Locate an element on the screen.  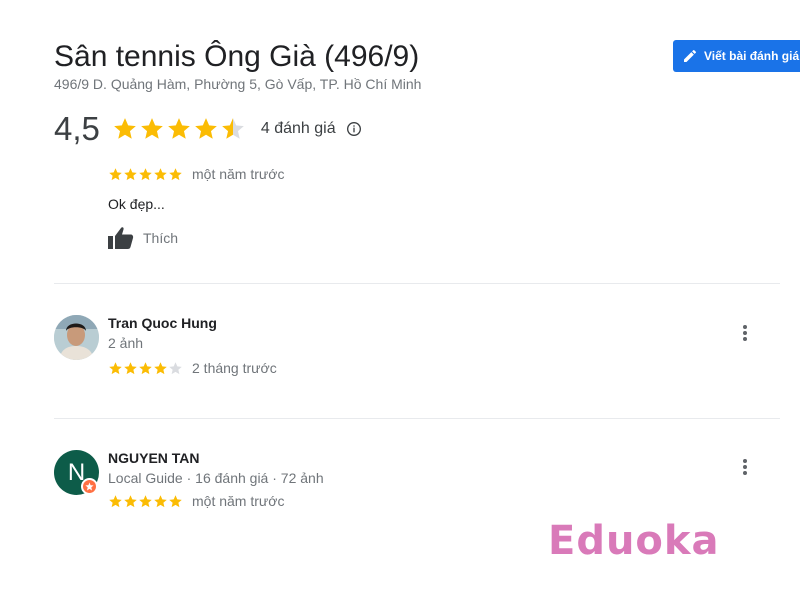
review-1-stars-line: một năm trước is located at coordinates (196, 174).